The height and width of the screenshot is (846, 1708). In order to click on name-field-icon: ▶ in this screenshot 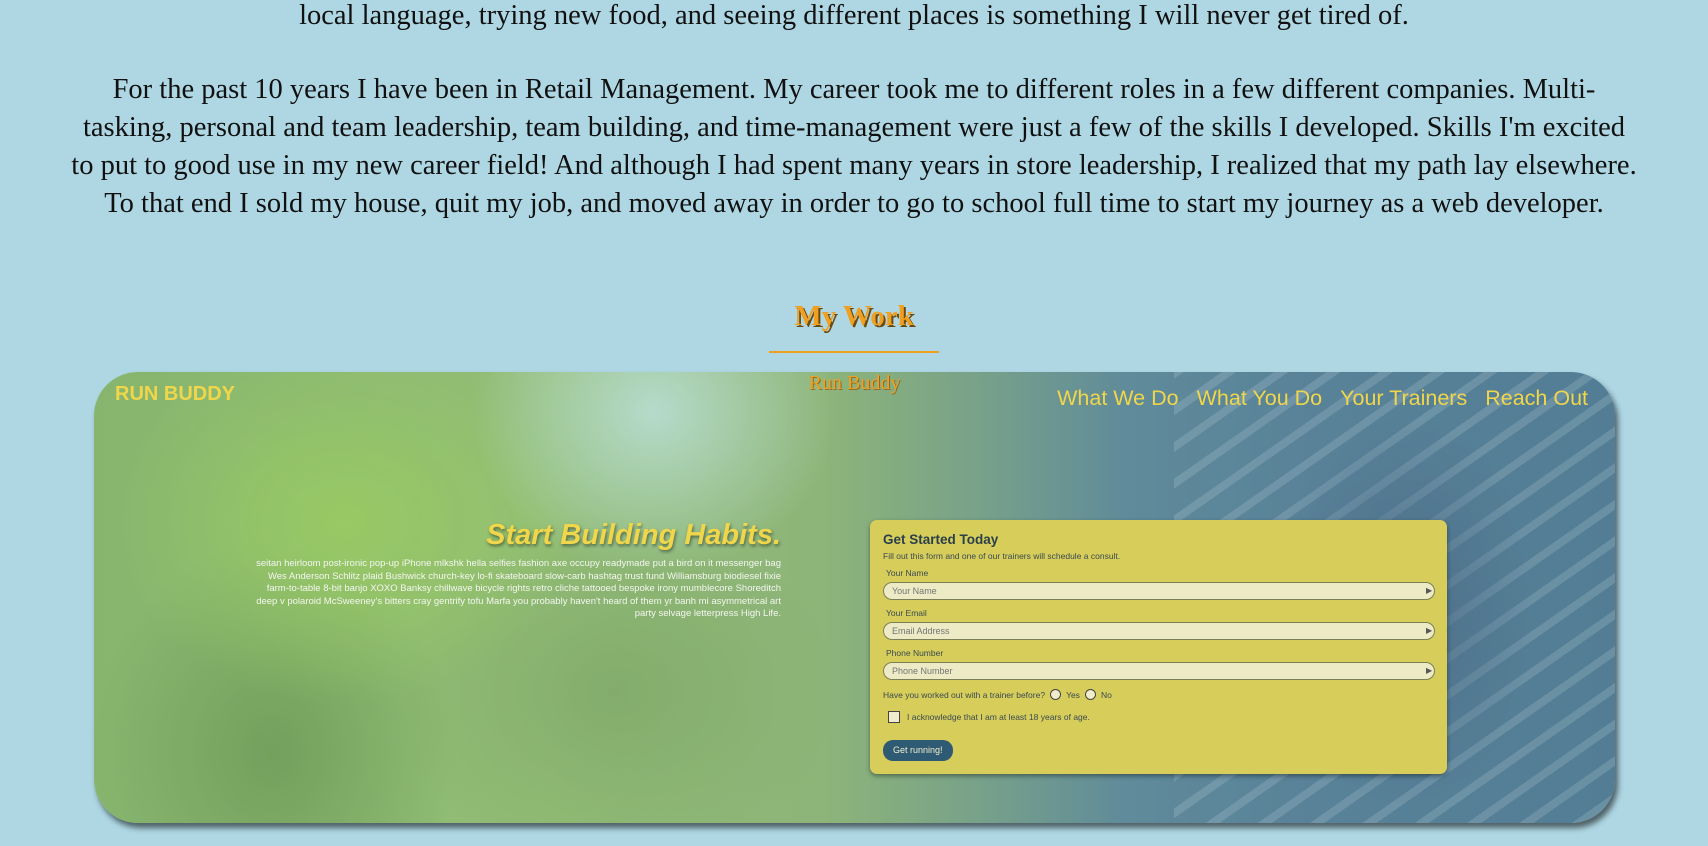, I will do `click(1429, 590)`.